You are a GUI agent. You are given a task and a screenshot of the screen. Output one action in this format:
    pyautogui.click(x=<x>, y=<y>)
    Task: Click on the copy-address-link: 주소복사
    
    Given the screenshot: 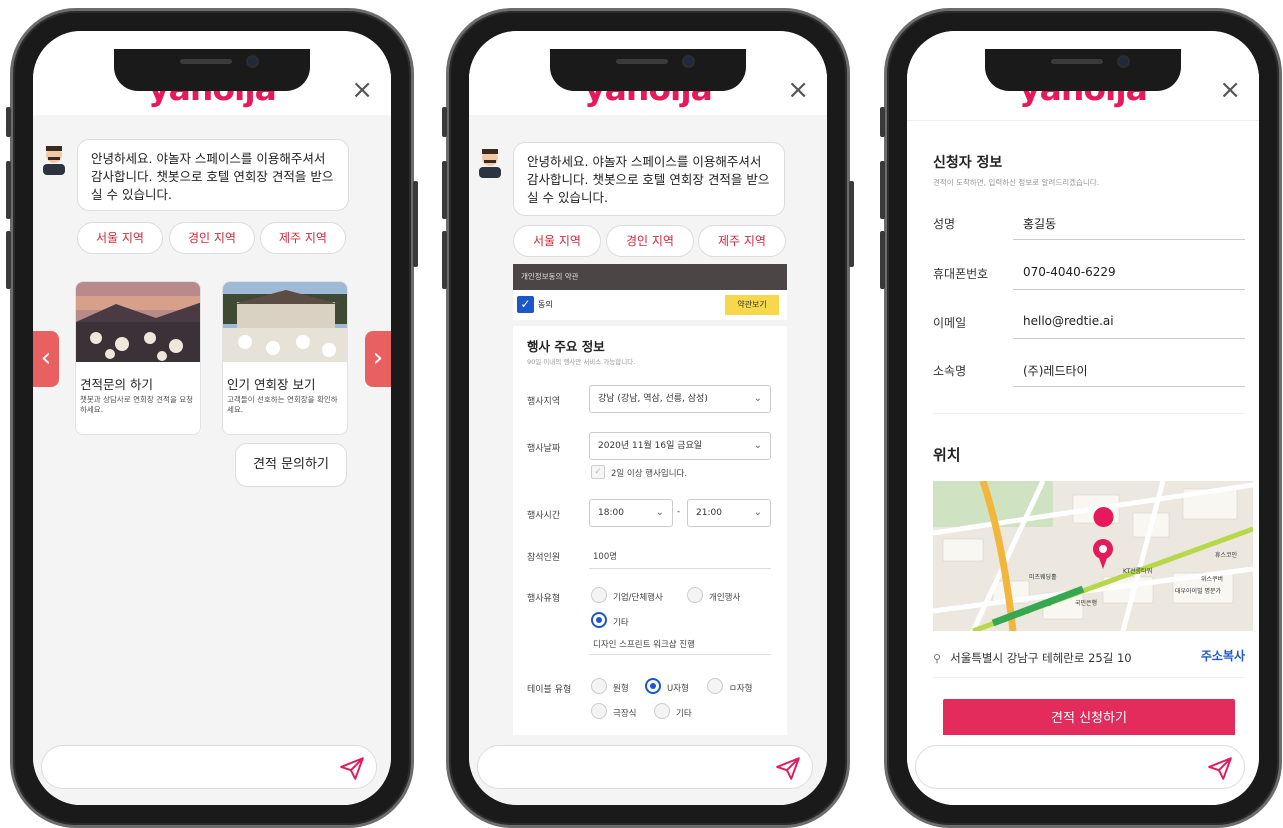 What is the action you would take?
    pyautogui.click(x=1223, y=655)
    